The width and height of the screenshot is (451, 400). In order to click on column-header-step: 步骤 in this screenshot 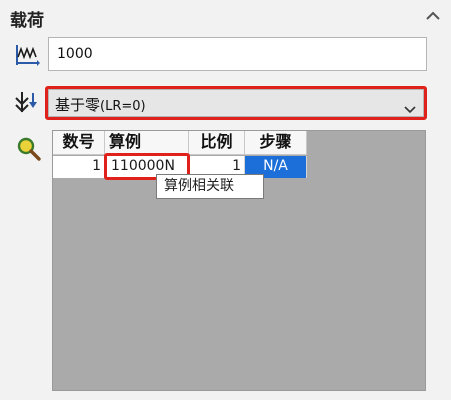, I will do `click(276, 143)`.